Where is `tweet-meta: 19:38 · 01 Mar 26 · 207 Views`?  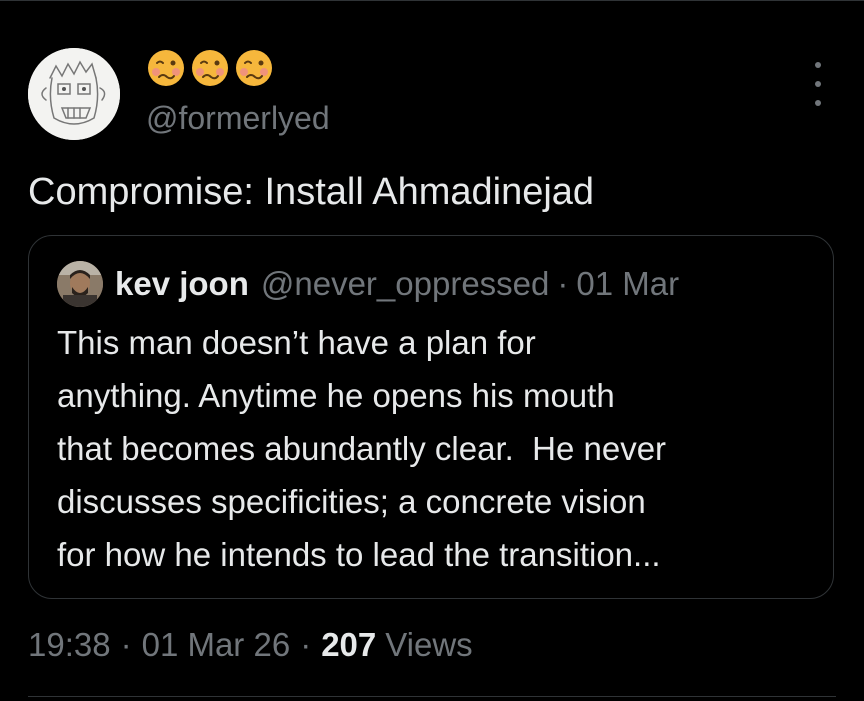
tweet-meta: 19:38 · 01 Mar 26 · 207 Views is located at coordinates (250, 645).